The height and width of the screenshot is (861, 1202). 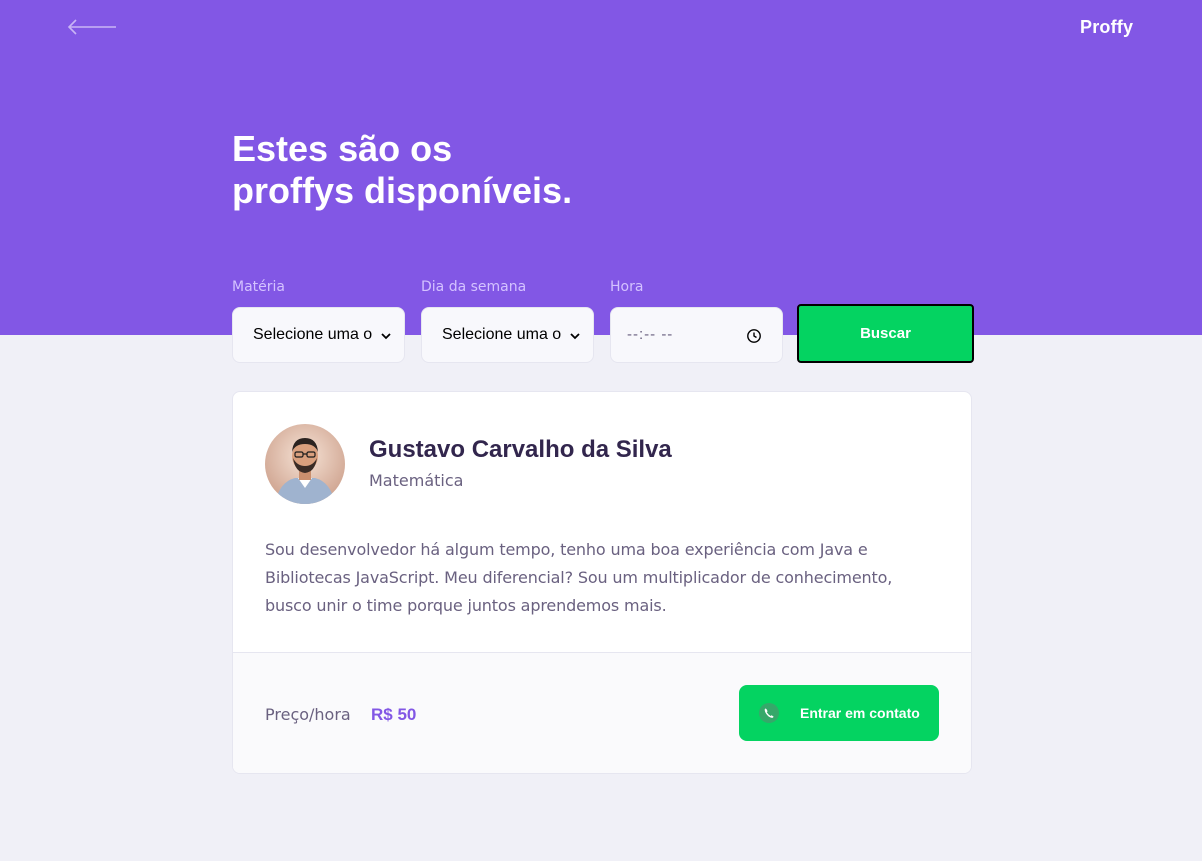 I want to click on search-button: Buscar, so click(x=885, y=333).